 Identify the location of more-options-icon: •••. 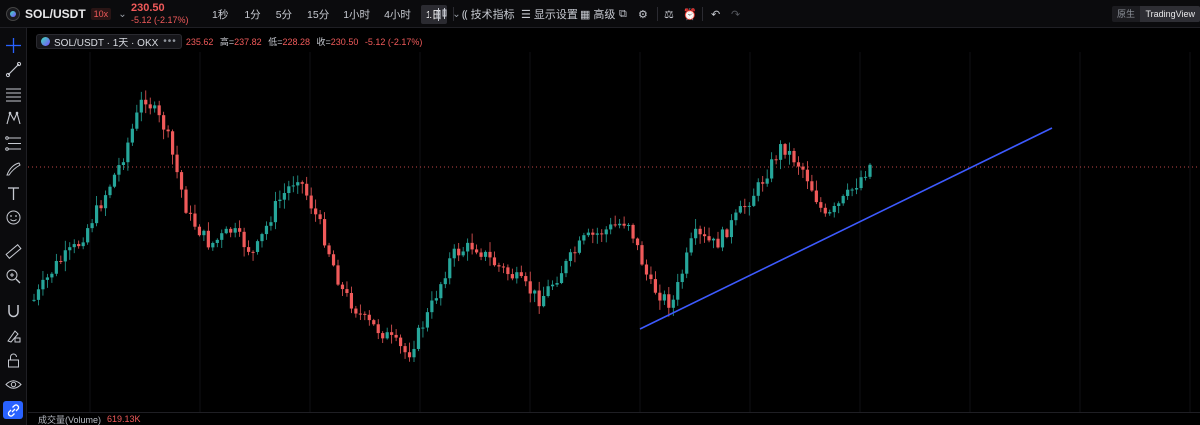
(170, 41).